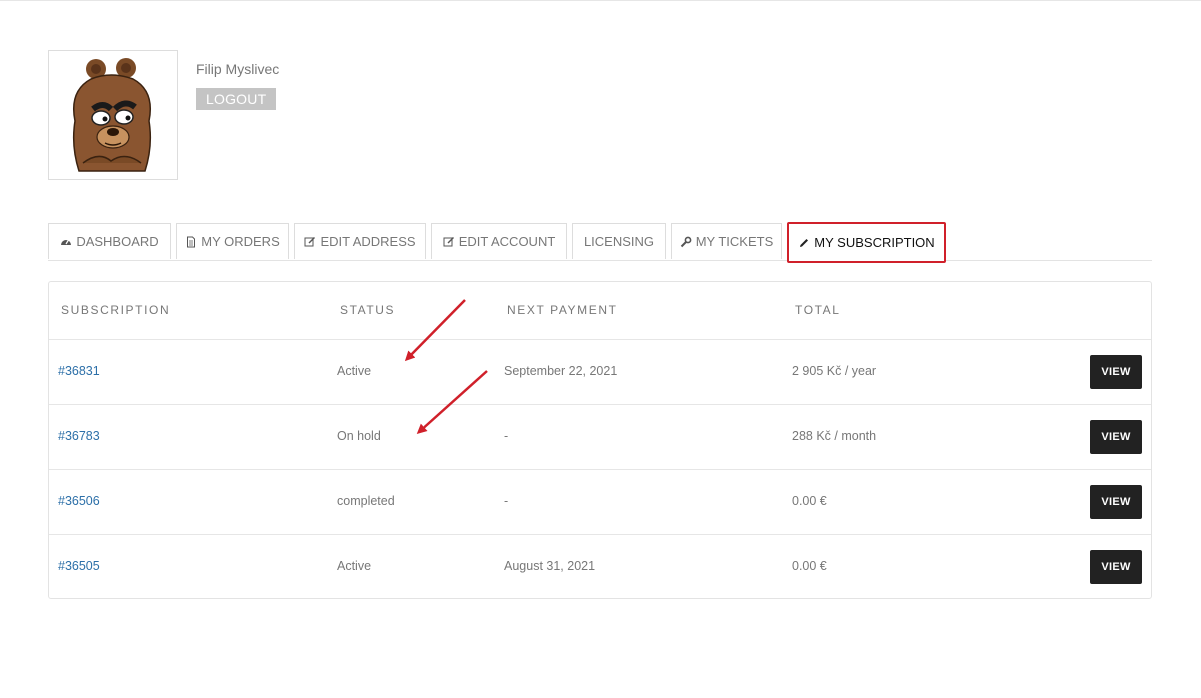  What do you see at coordinates (232, 241) in the screenshot?
I see `tab-my-orders: MY ORDERS` at bounding box center [232, 241].